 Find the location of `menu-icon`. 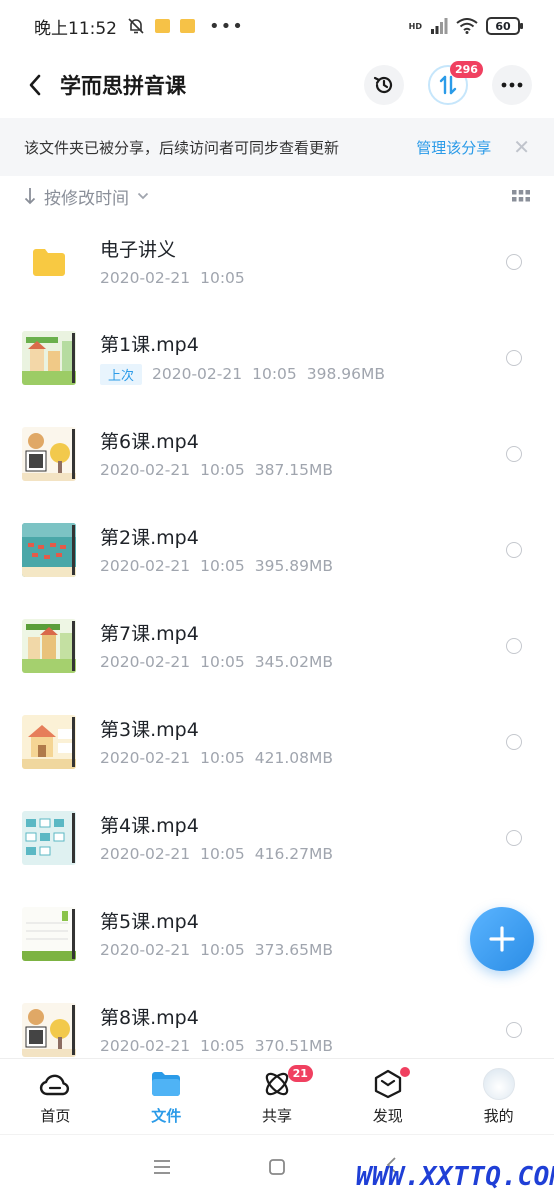

menu-icon is located at coordinates (162, 1167).